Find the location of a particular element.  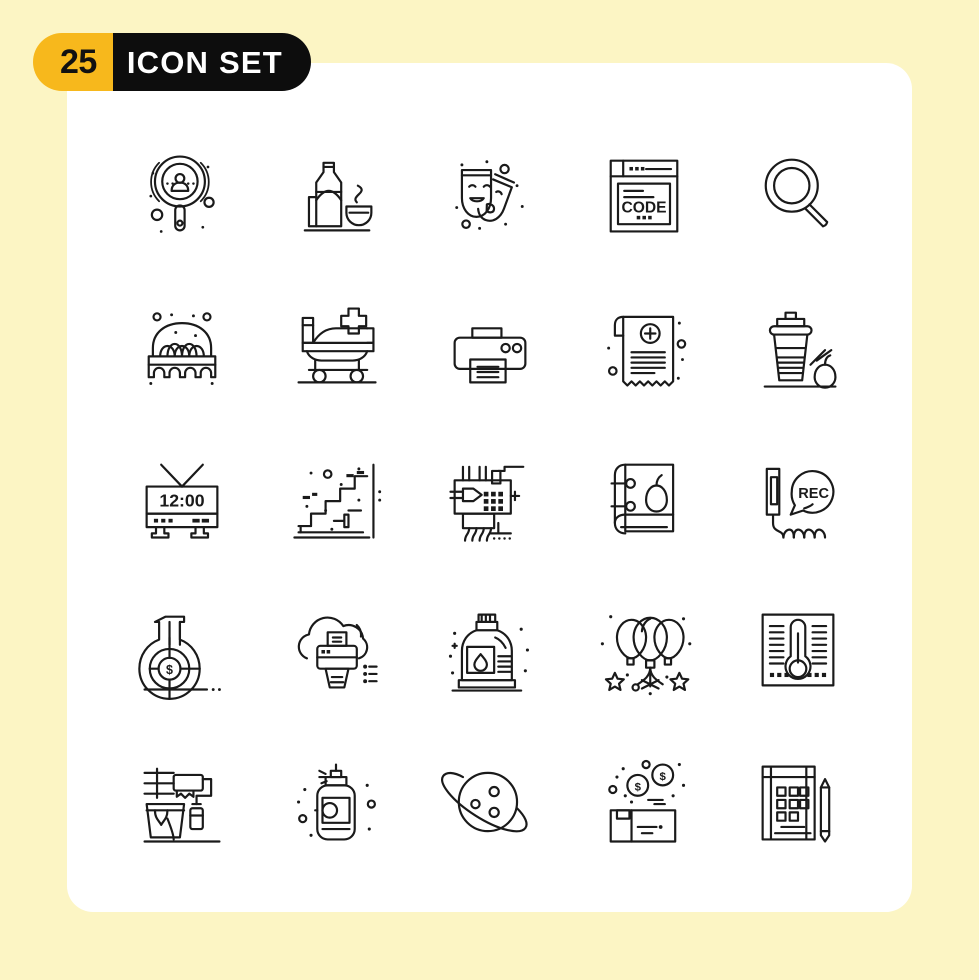

search-icon is located at coordinates (796, 193).